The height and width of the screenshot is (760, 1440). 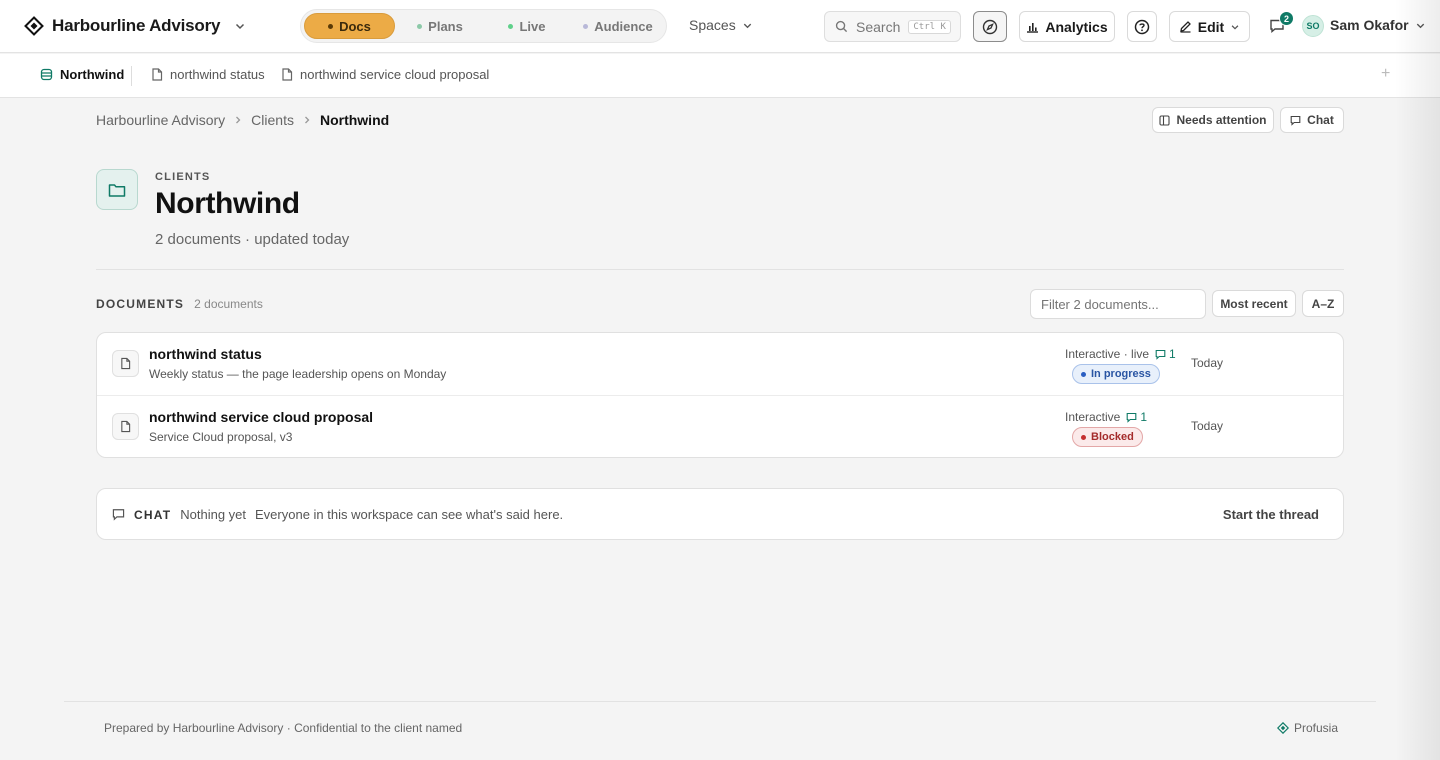 I want to click on status-badge: In progress, so click(x=1116, y=374).